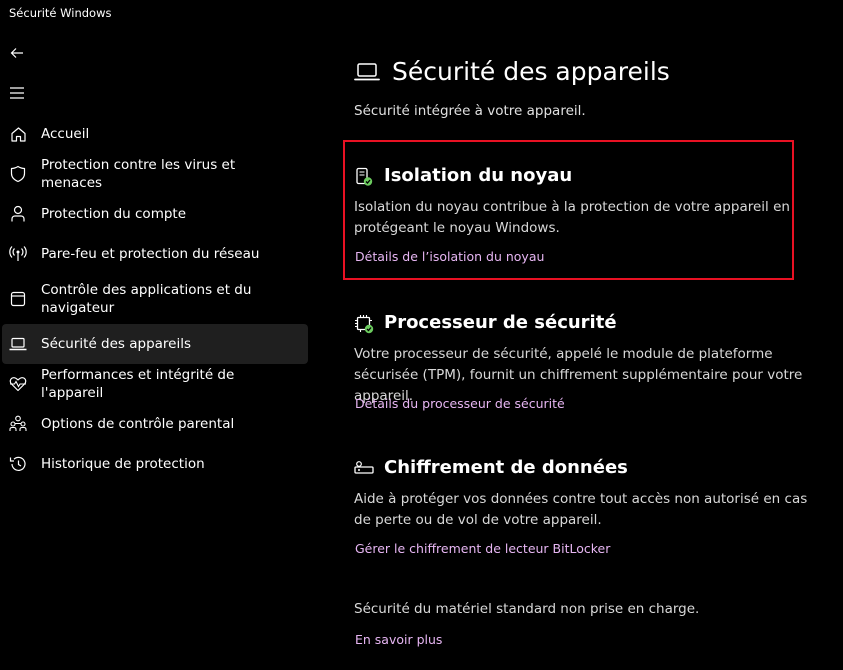 This screenshot has height=670, width=843. What do you see at coordinates (138, 174) in the screenshot?
I see `sidebar-item-label: Protection contre les virus et menaces` at bounding box center [138, 174].